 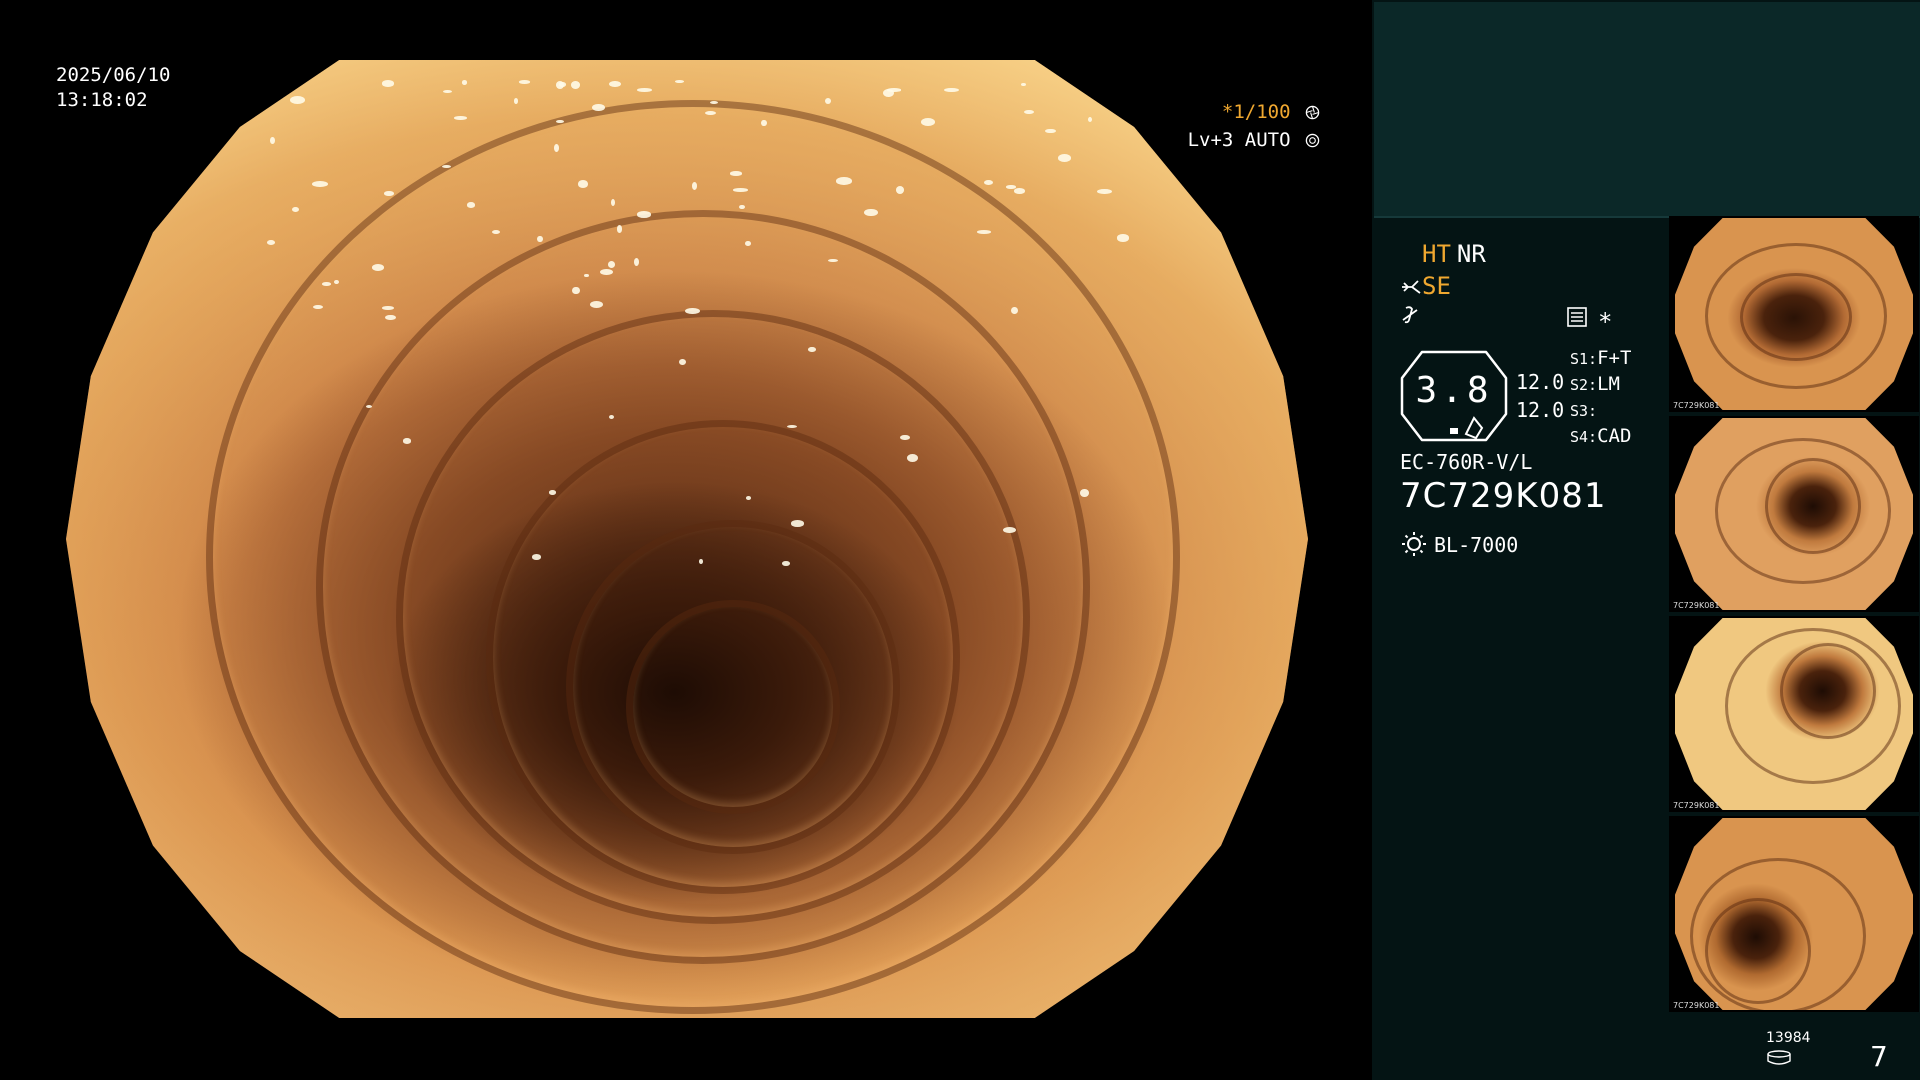 What do you see at coordinates (1605, 322) in the screenshot?
I see `asterisk-icon: *` at bounding box center [1605, 322].